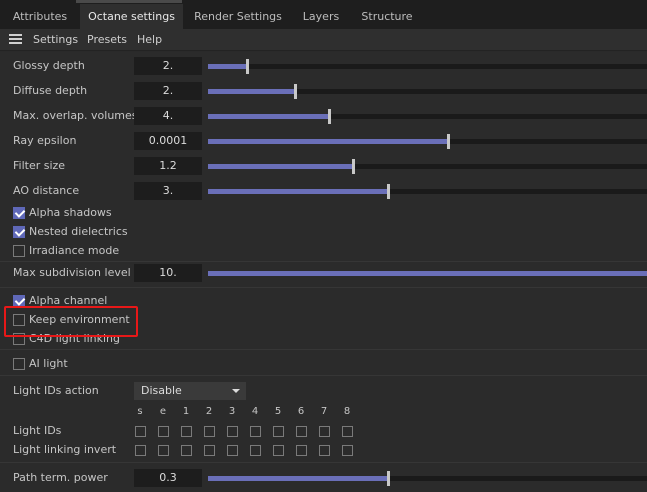  Describe the element at coordinates (236, 391) in the screenshot. I see `chevron-down-icon` at that location.